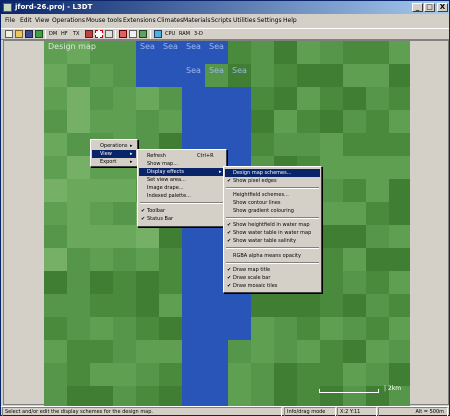  I want to click on sea-label: Sea, so click(216, 46).